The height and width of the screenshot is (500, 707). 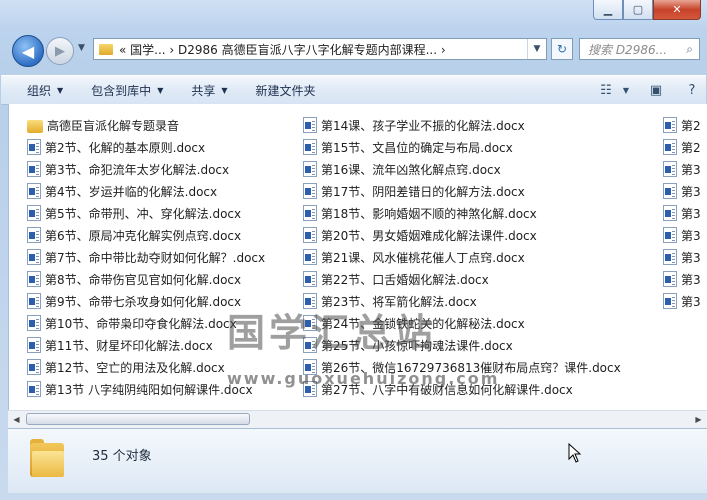 I want to click on file-name: 第17节、阴阳差错日的化解方法.docx, so click(x=423, y=191).